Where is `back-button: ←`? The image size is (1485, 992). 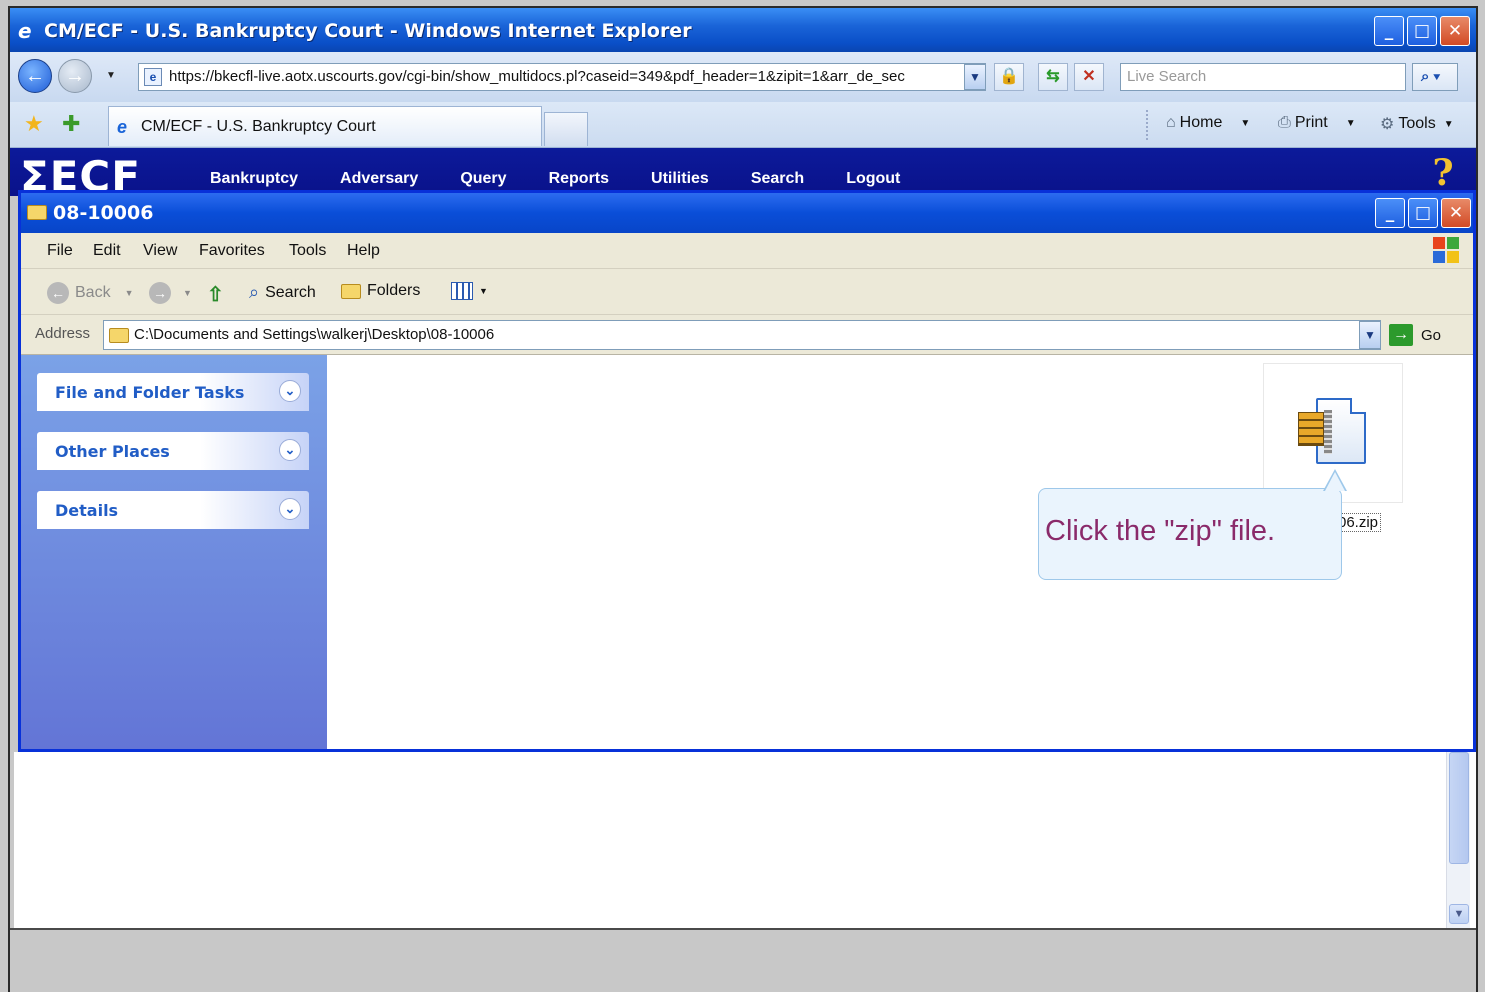
back-button: ← is located at coordinates (35, 76).